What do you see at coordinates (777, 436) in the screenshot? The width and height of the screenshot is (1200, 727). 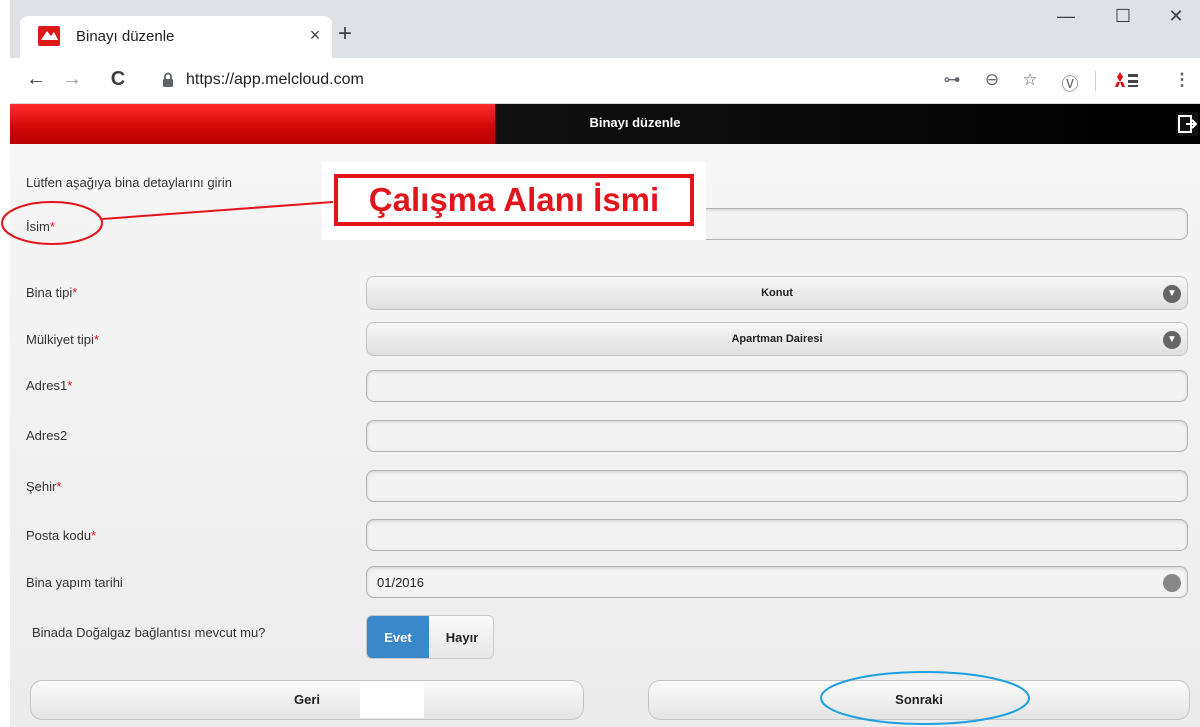 I see `adres2-input` at bounding box center [777, 436].